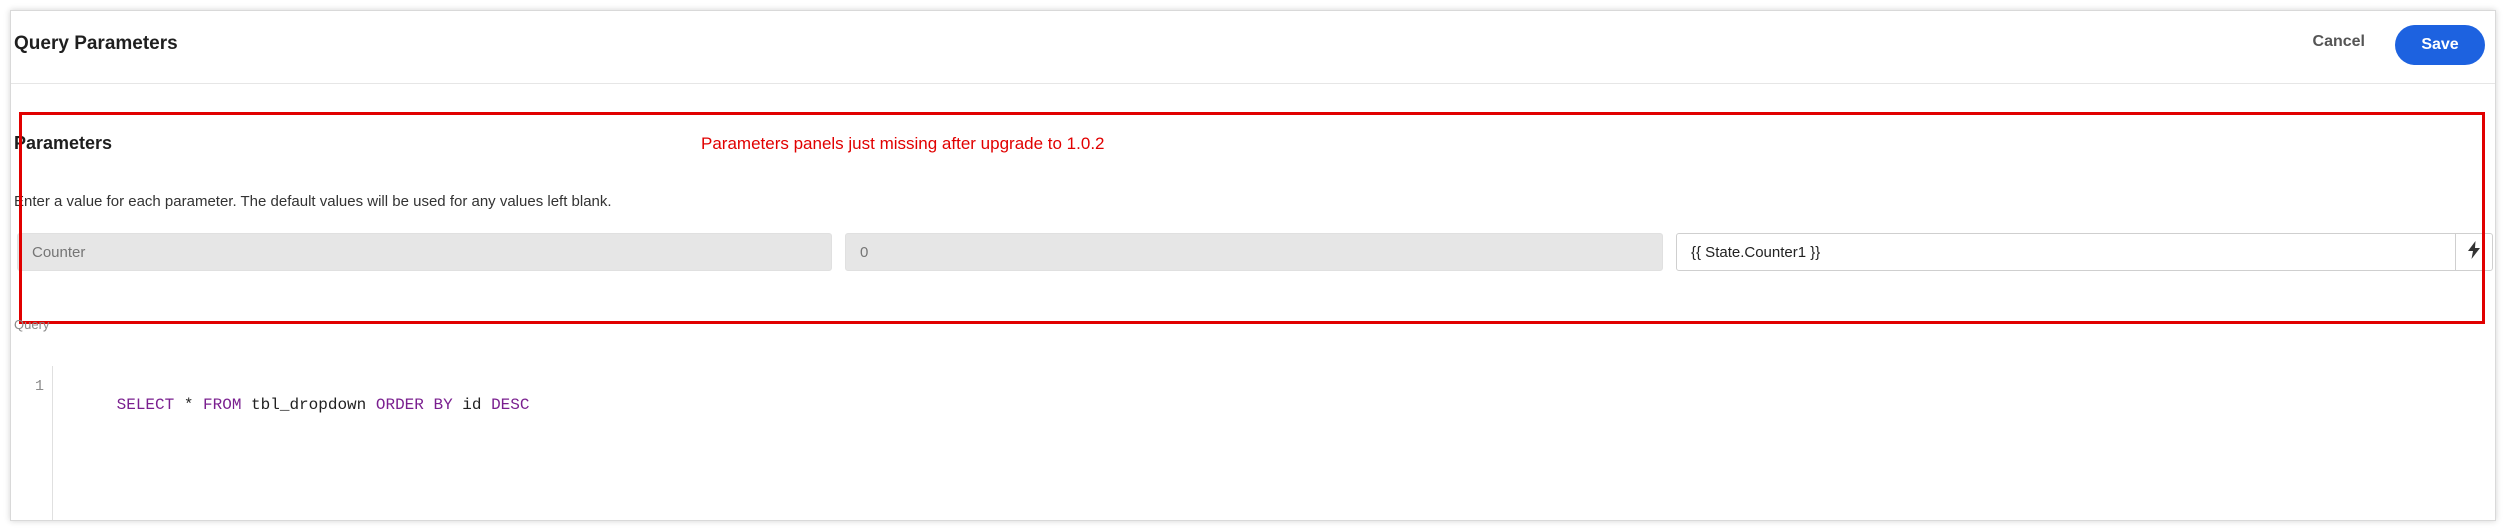  What do you see at coordinates (33, 443) in the screenshot?
I see `editor-gutter: 1` at bounding box center [33, 443].